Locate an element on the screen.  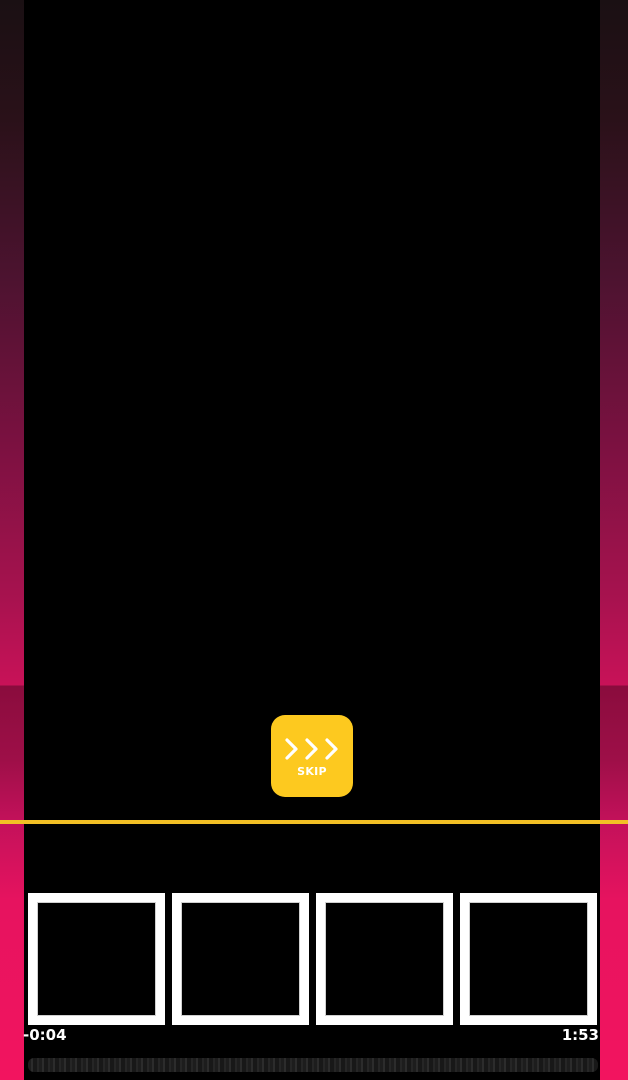
playhead-line is located at coordinates (314, 822).